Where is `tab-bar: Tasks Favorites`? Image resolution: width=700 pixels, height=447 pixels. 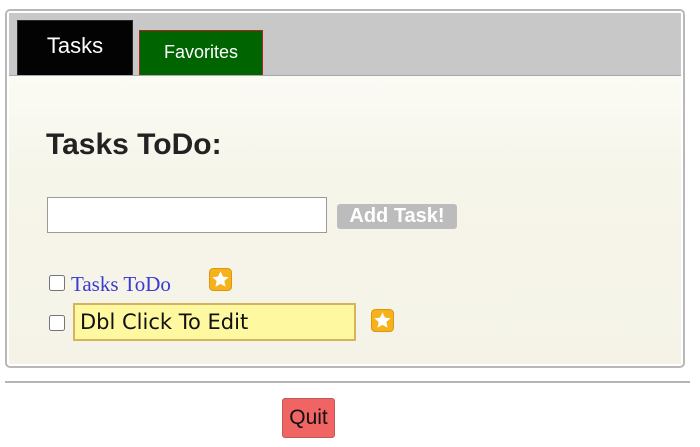 tab-bar: Tasks Favorites is located at coordinates (345, 44).